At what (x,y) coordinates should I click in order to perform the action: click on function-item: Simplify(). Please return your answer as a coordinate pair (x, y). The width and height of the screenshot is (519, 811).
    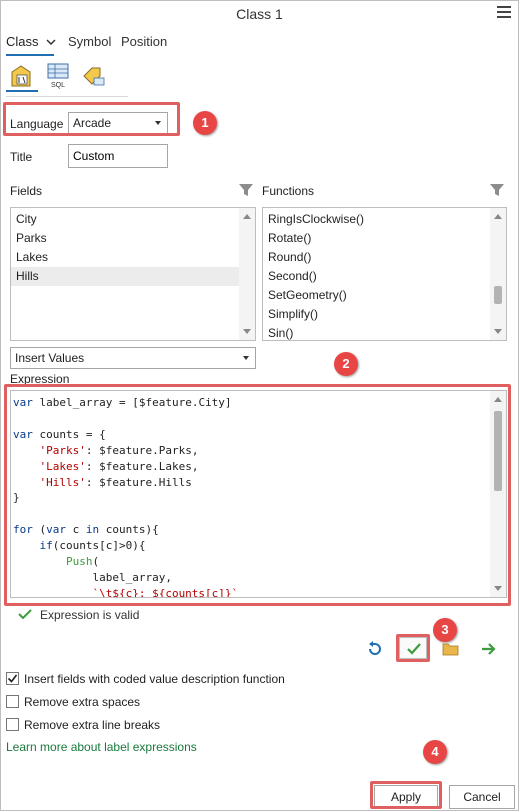
    Looking at the image, I should click on (384, 314).